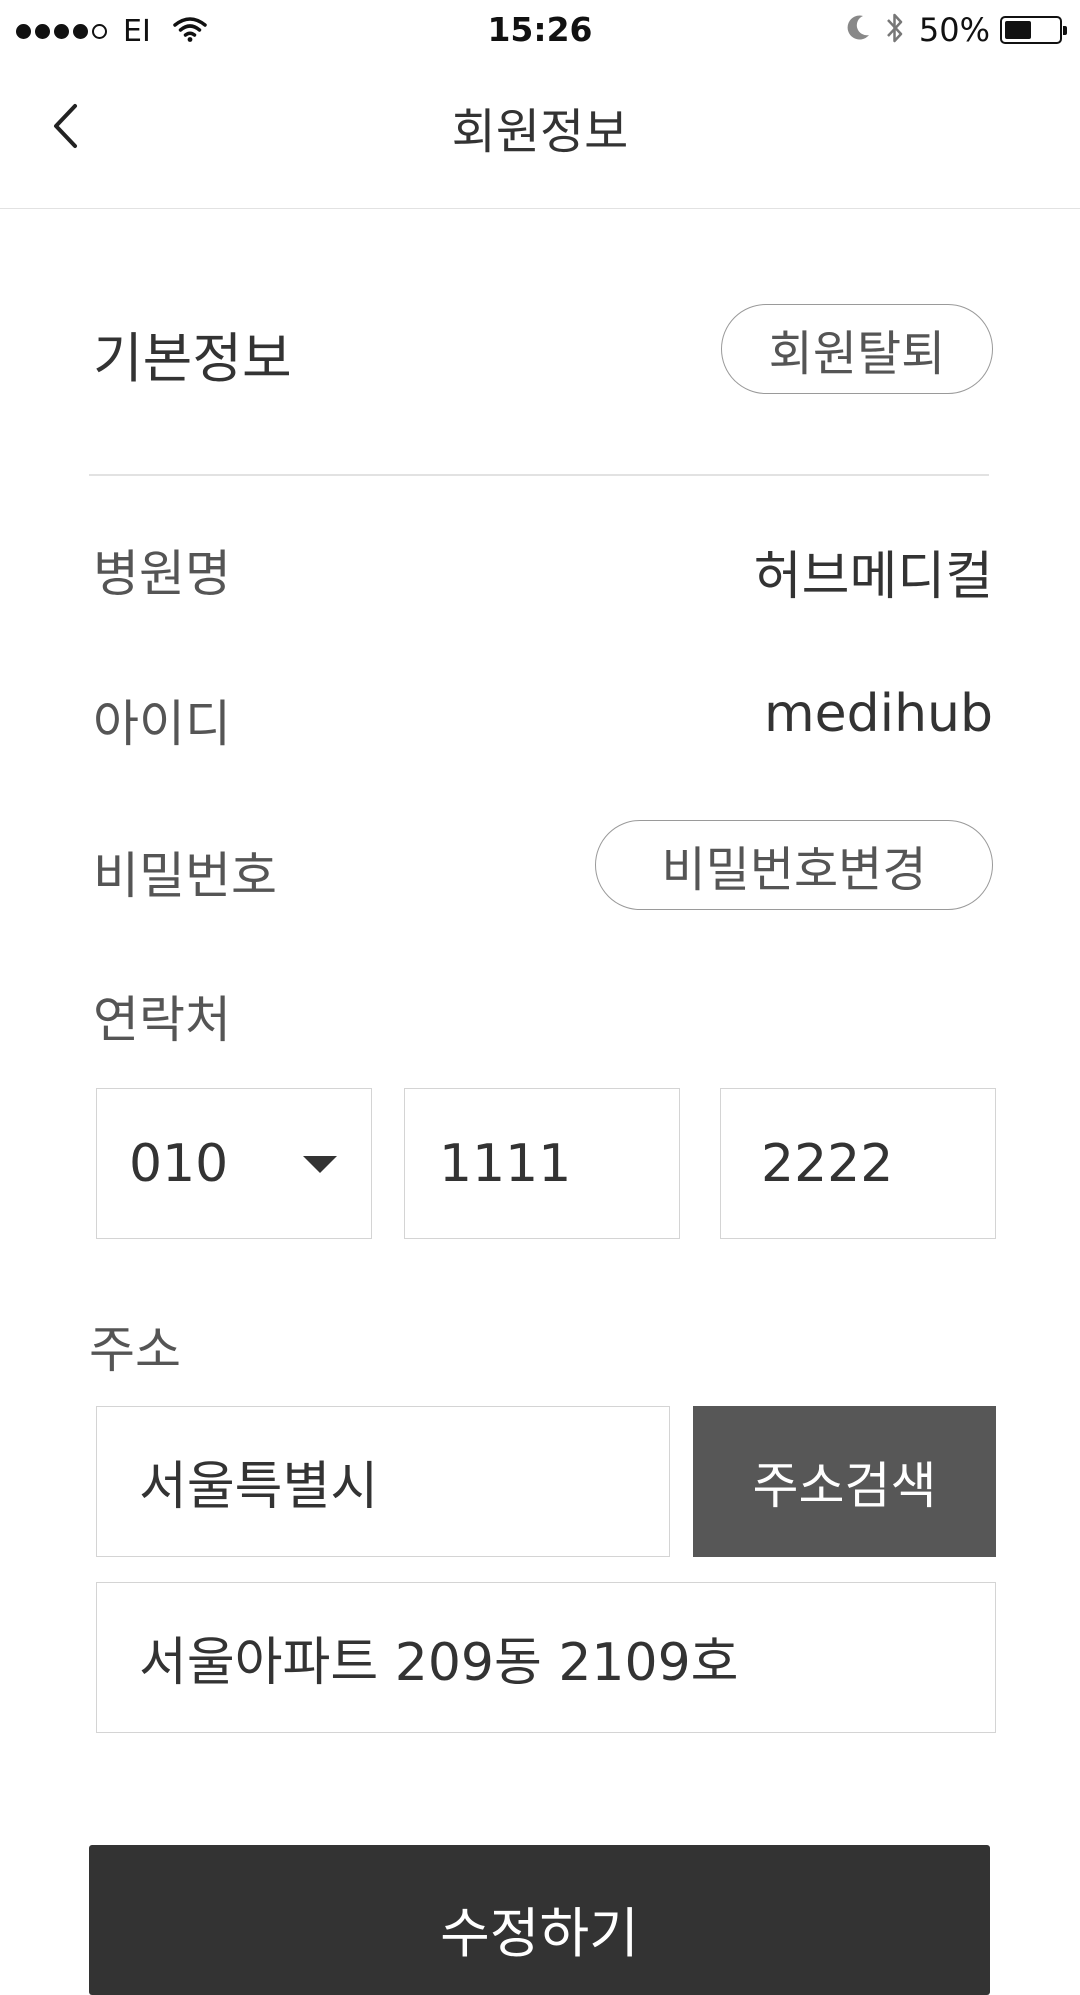 This screenshot has height=1995, width=1080. Describe the element at coordinates (858, 30) in the screenshot. I see `moon-icon` at that location.